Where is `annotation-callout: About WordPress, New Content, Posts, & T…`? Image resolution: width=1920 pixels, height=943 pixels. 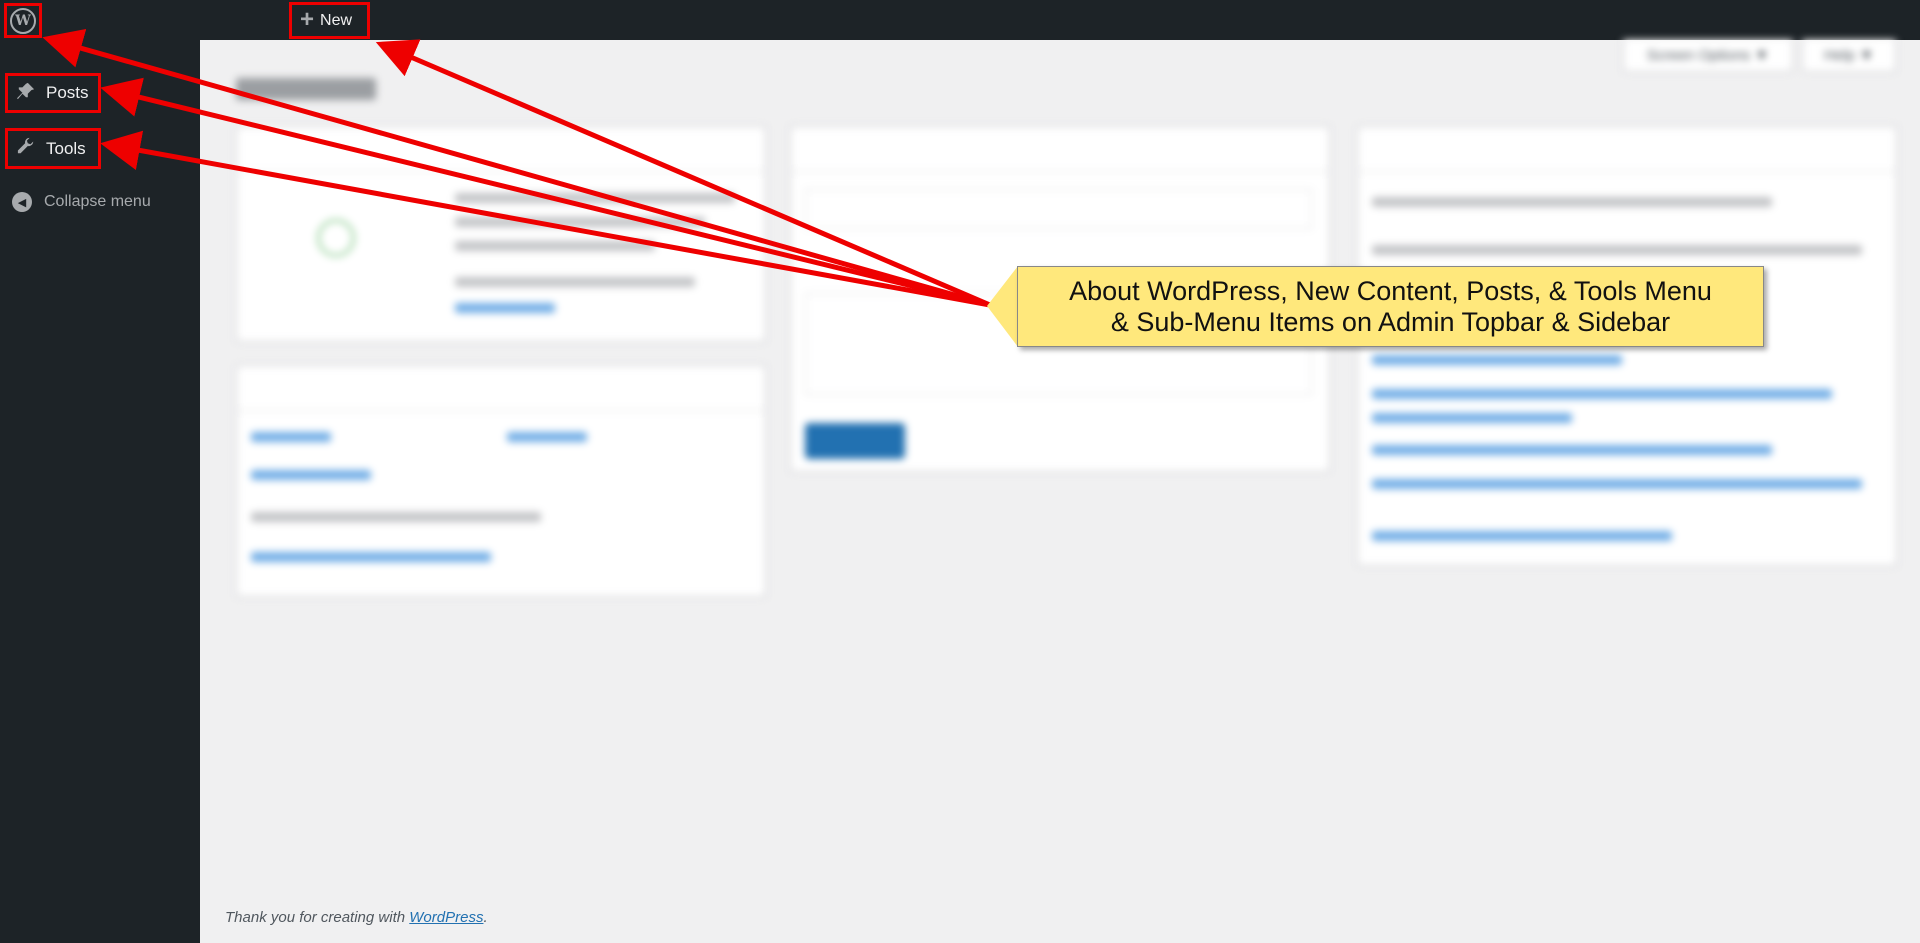 annotation-callout: About WordPress, New Content, Posts, & T… is located at coordinates (1390, 306).